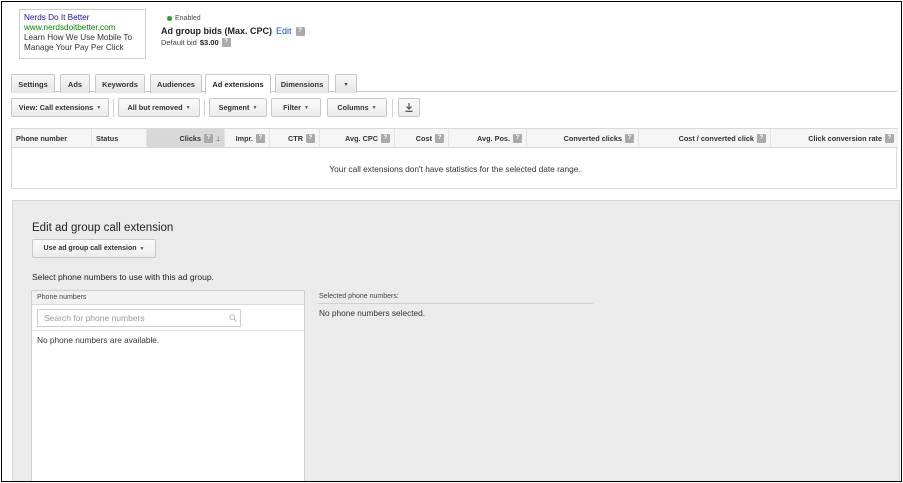 Image resolution: width=903 pixels, height=483 pixels. Describe the element at coordinates (302, 83) in the screenshot. I see `tab-dimensions: Dimensions` at that location.